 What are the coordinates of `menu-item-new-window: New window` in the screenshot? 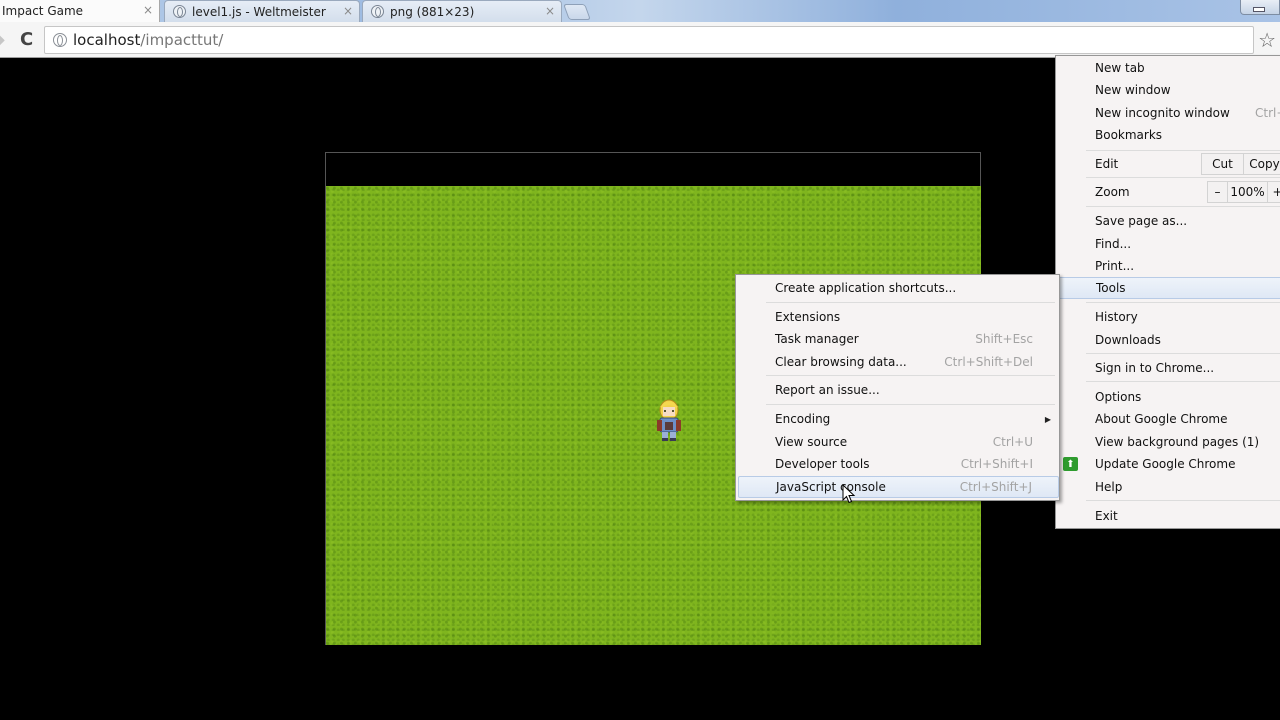 It's located at (1168, 90).